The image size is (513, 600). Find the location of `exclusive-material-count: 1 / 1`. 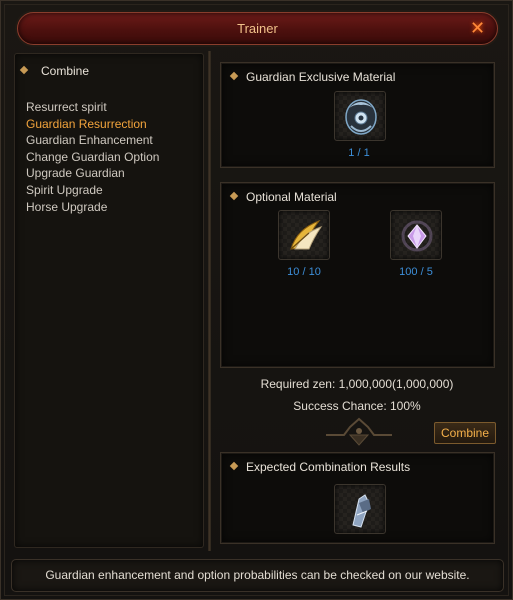

exclusive-material-count: 1 / 1 is located at coordinates (359, 153).